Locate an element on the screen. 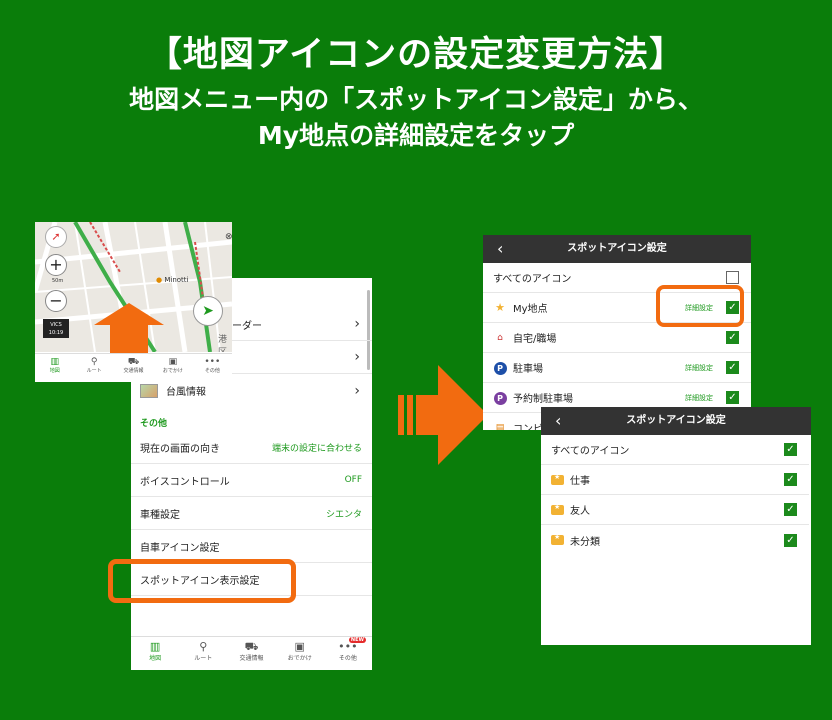 The image size is (832, 720). menu-row-label: ボイスコントロール is located at coordinates (185, 482).